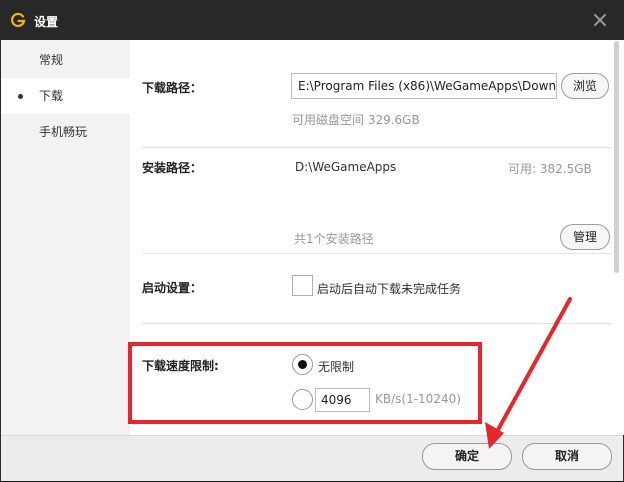 The image size is (624, 482). What do you see at coordinates (550, 169) in the screenshot?
I see `install-available-space: 可用: 382.5GB` at bounding box center [550, 169].